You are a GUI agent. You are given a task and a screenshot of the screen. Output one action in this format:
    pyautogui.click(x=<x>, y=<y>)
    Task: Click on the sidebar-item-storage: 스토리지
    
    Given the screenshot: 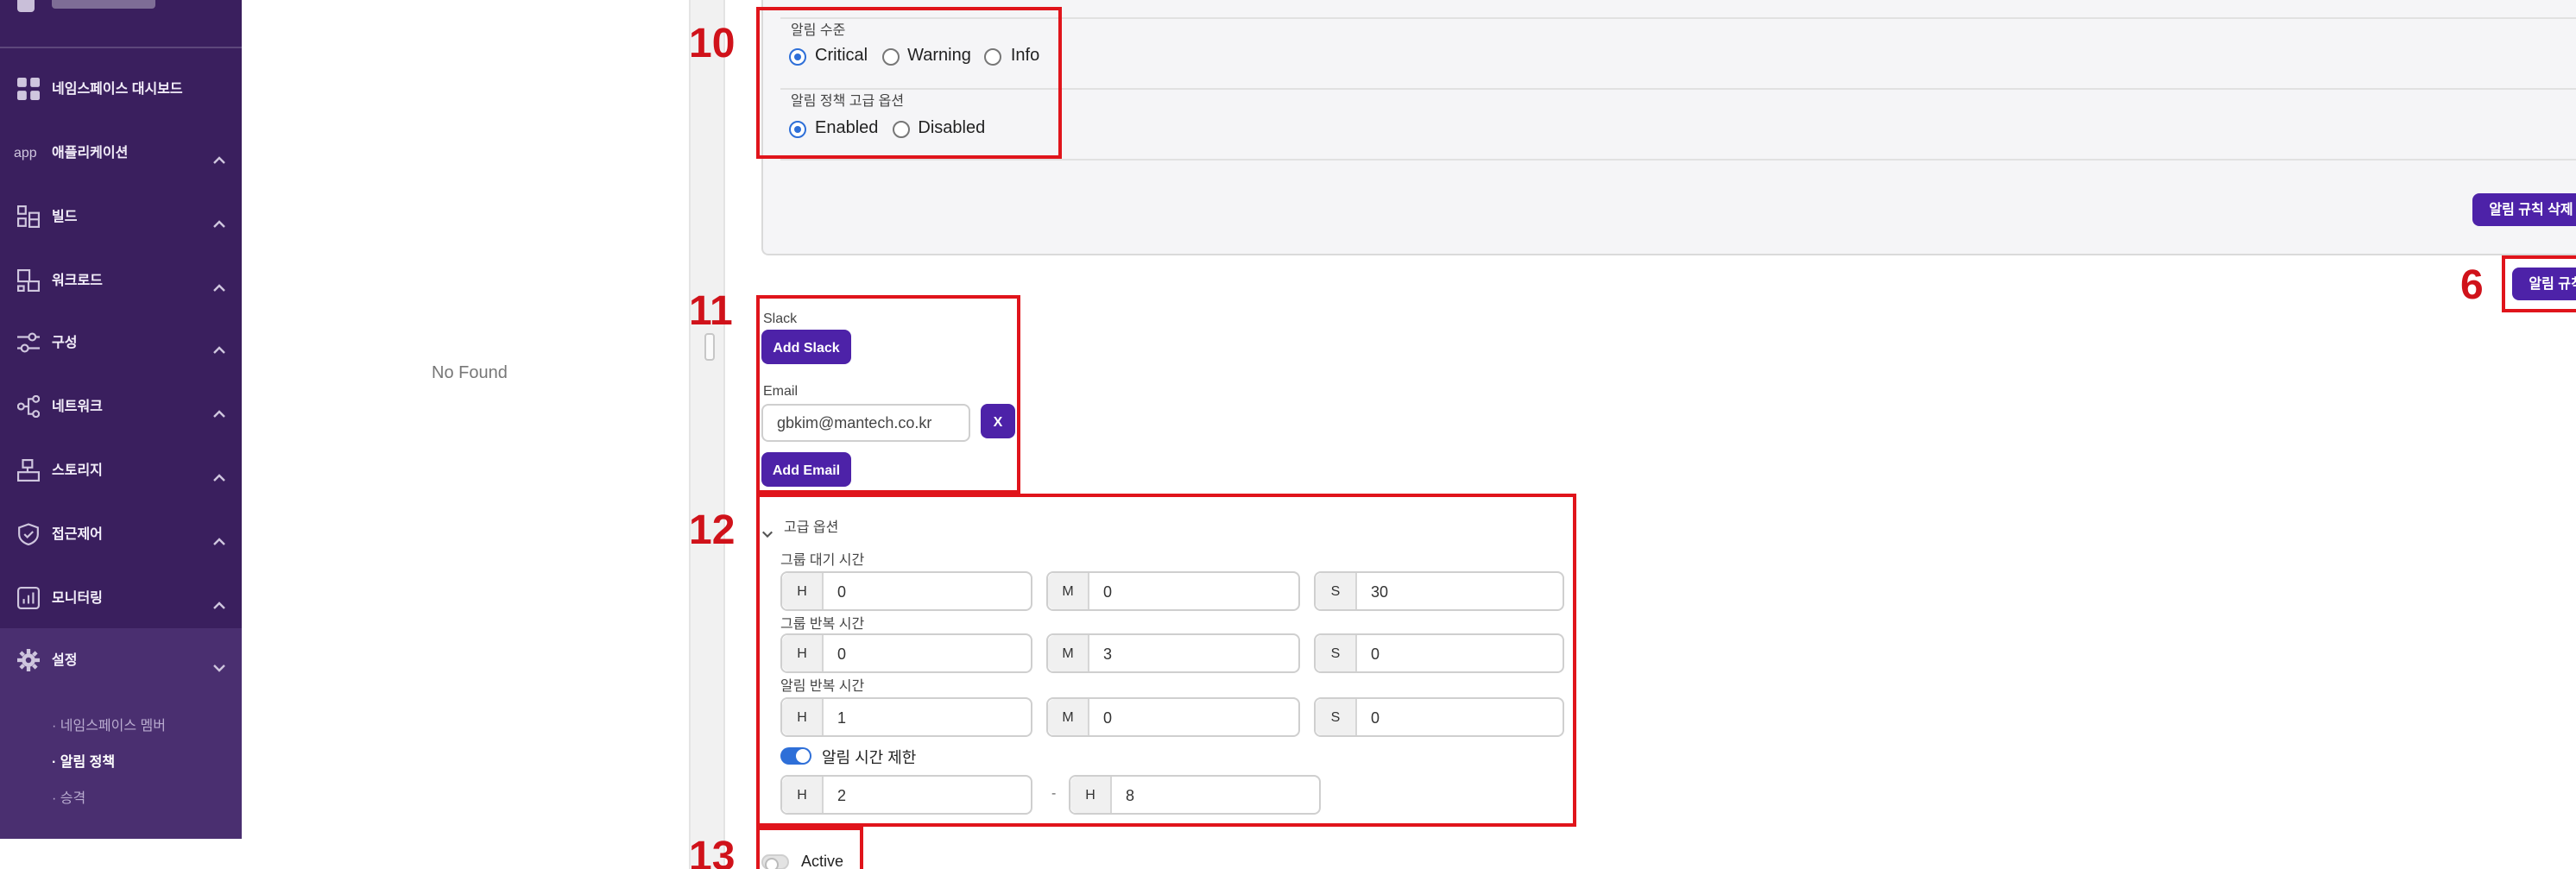 What is the action you would take?
    pyautogui.click(x=121, y=469)
    